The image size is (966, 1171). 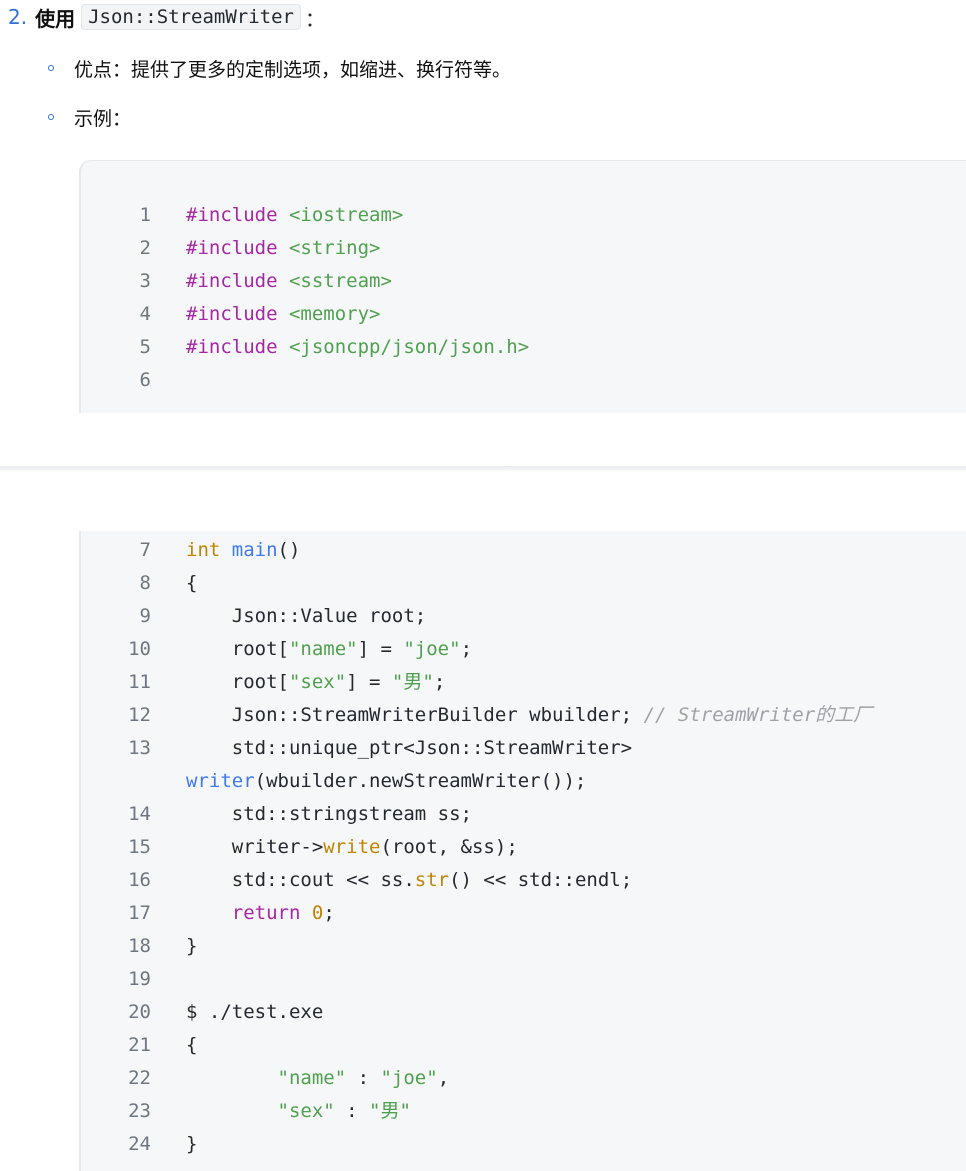 I want to click on code-text: Json::Value root;, so click(x=306, y=616).